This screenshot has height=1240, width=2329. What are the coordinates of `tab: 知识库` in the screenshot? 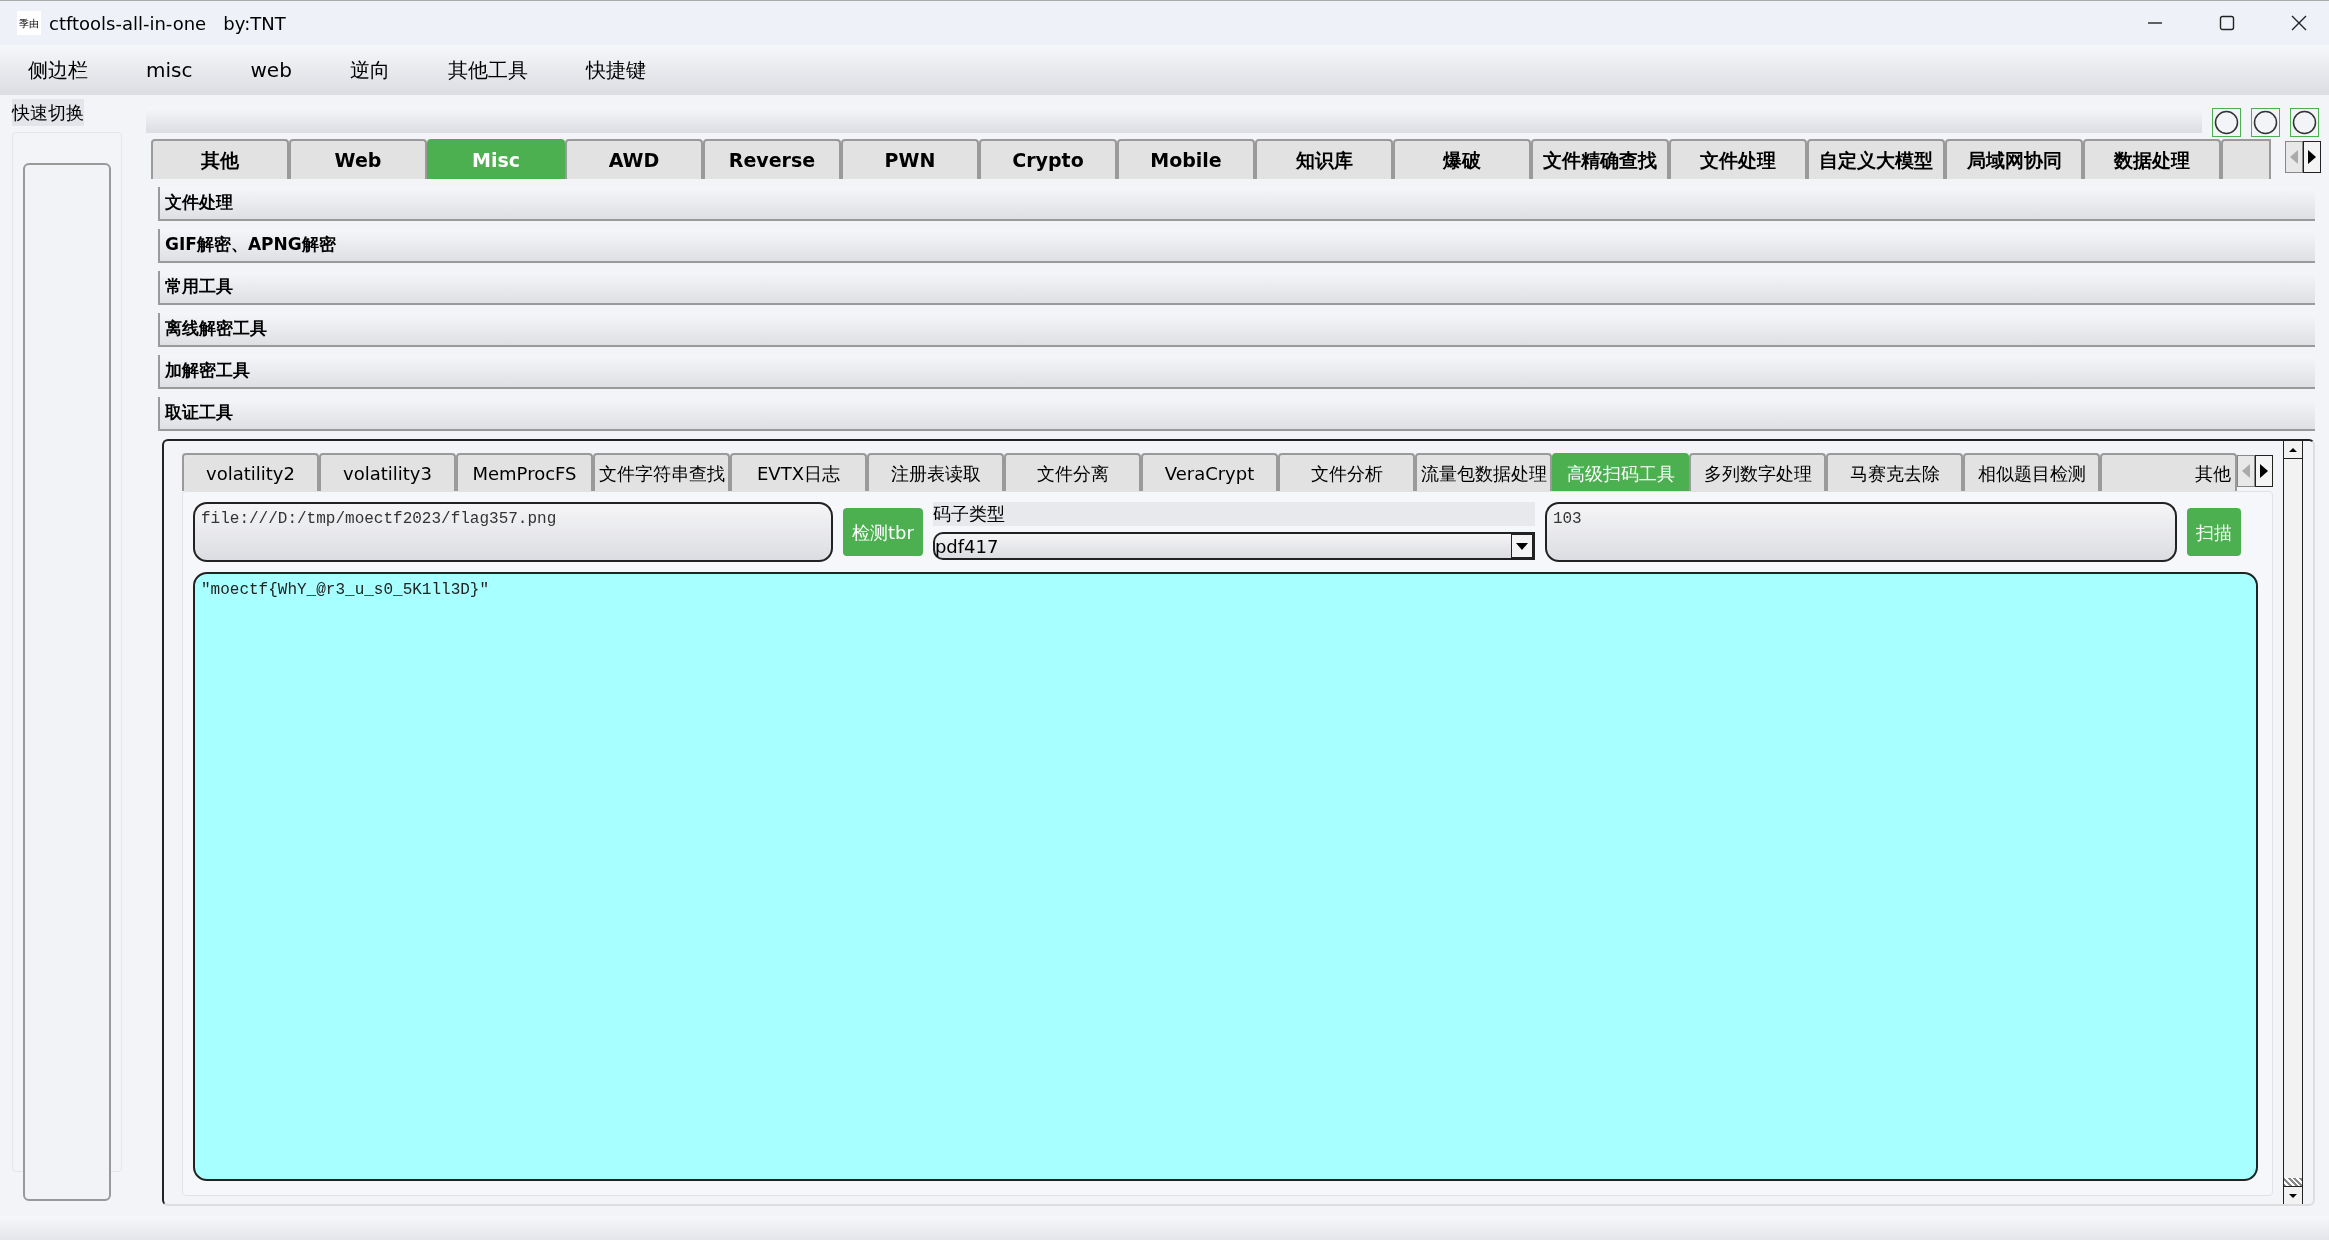 It's located at (1324, 159).